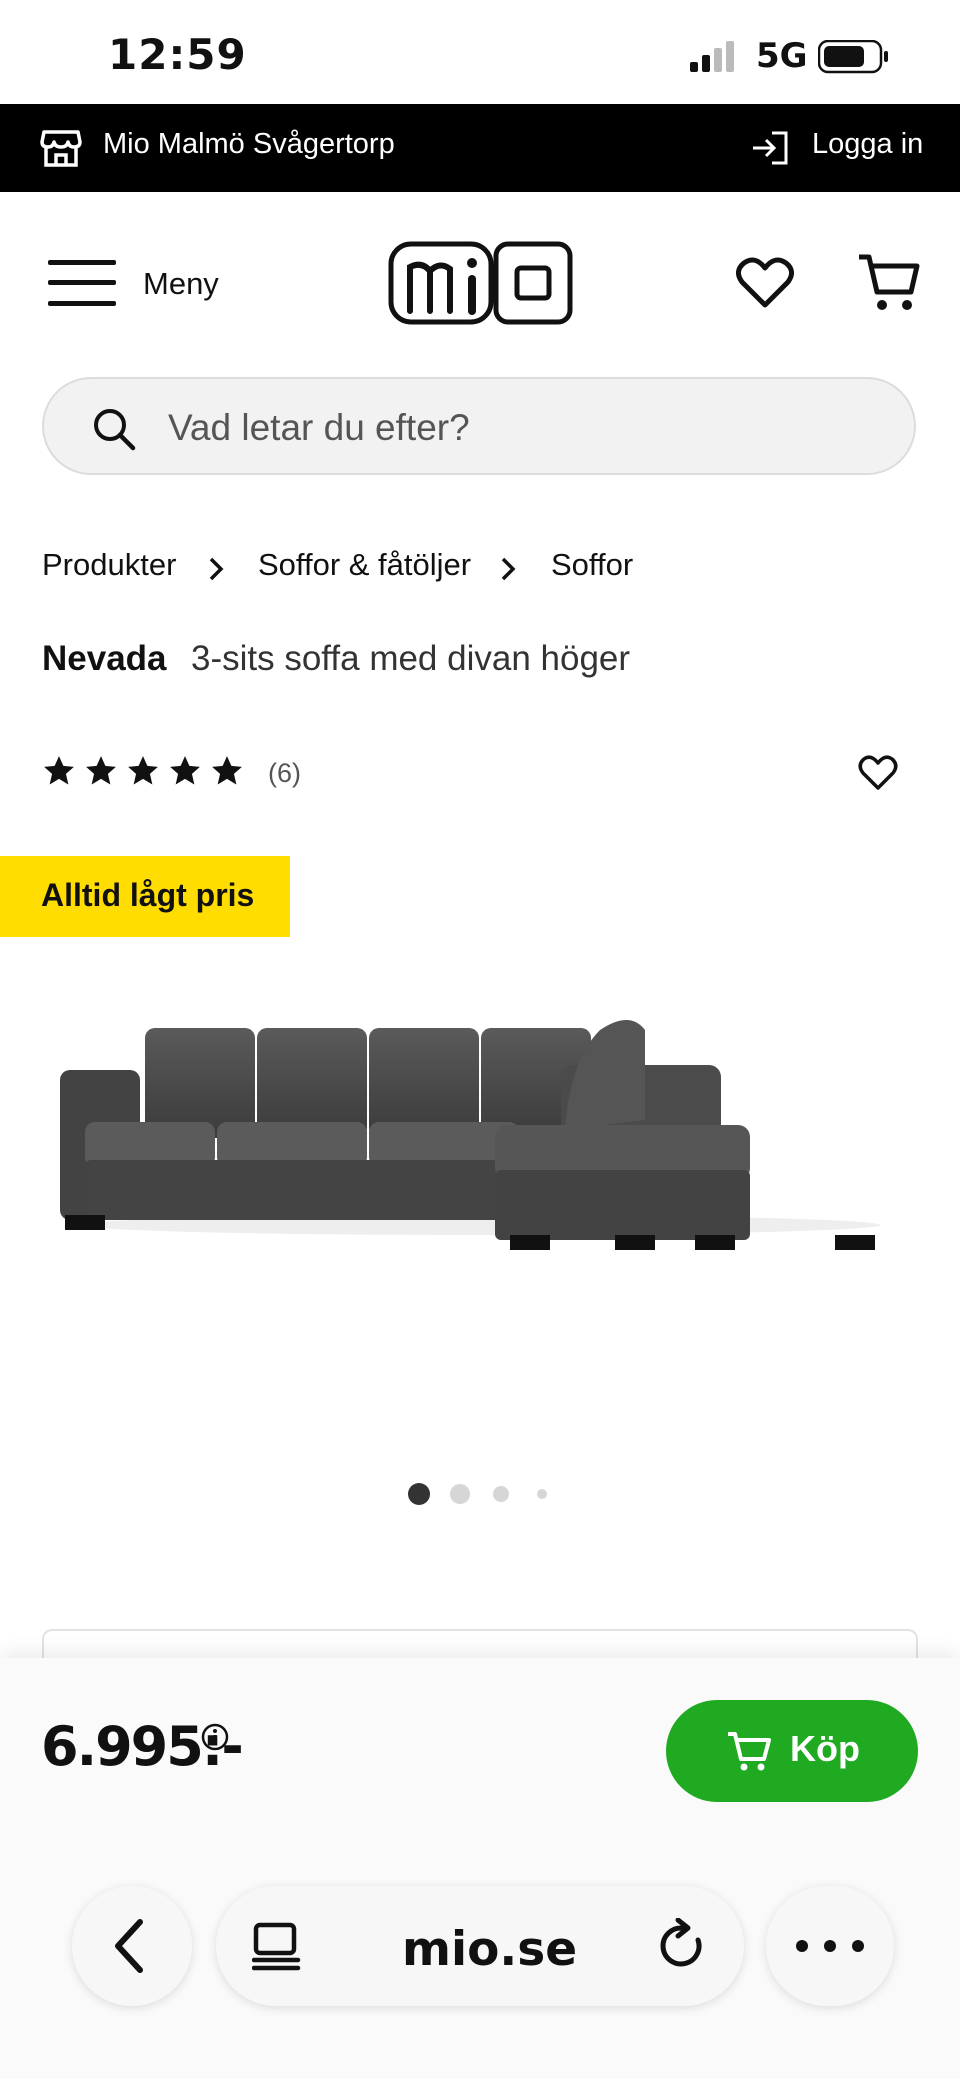 This screenshot has width=960, height=2079. I want to click on low-price-badge: Alltid lågt pris, so click(145, 896).